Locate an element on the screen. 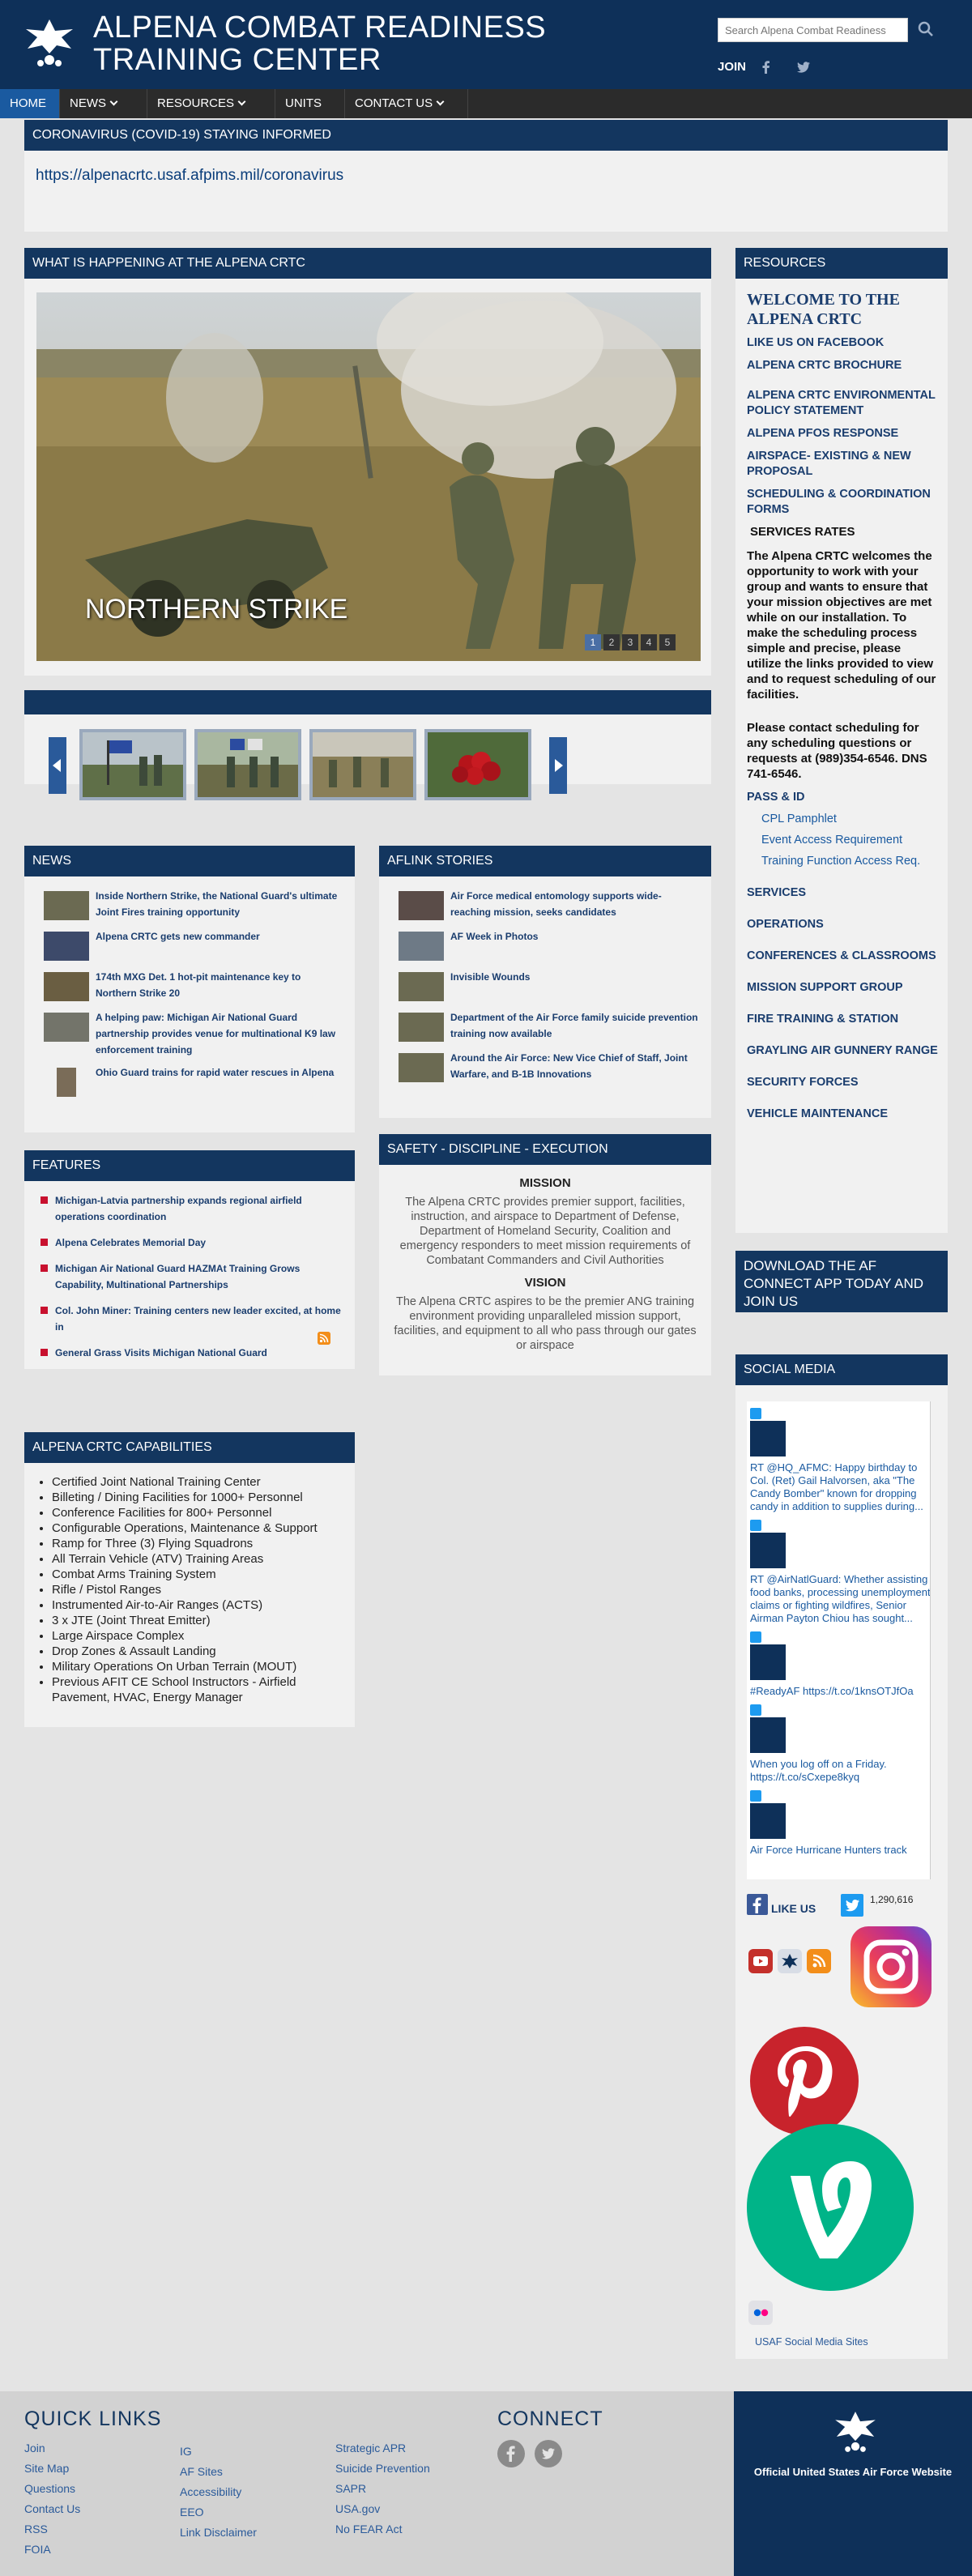  sub-link: Training Function Access Req. is located at coordinates (849, 862).